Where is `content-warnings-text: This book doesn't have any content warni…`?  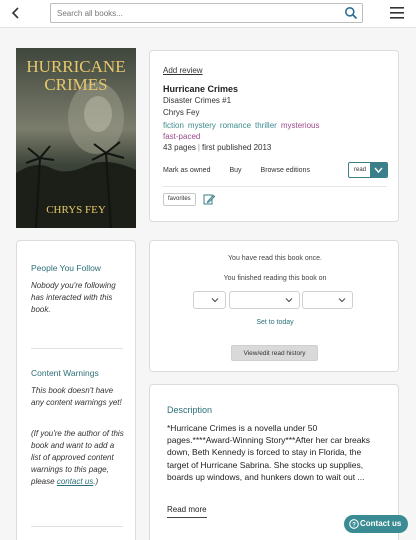
content-warnings-text: This book doesn't have any content warni… is located at coordinates (76, 396).